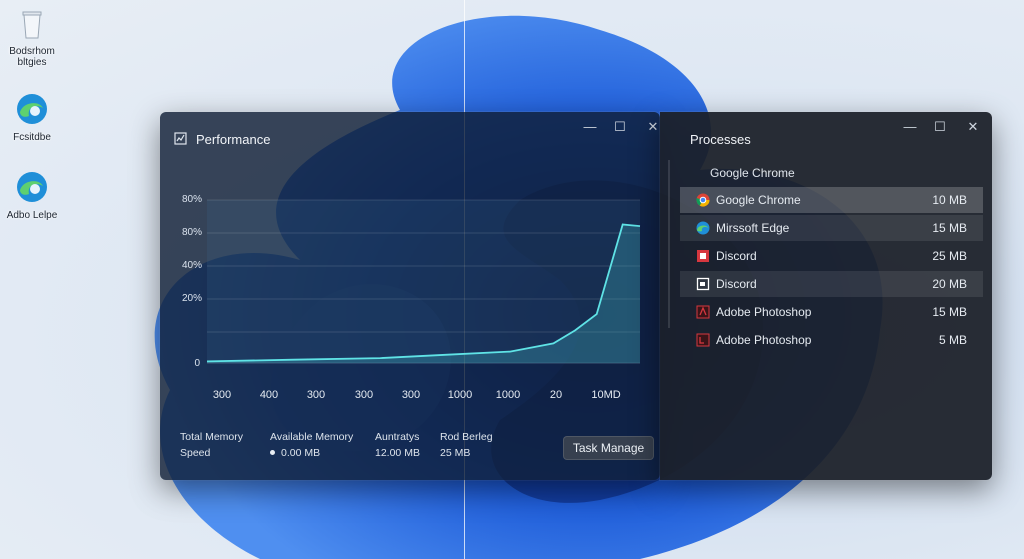 This screenshot has height=559, width=1024. I want to click on panel-separator, so click(669, 244).